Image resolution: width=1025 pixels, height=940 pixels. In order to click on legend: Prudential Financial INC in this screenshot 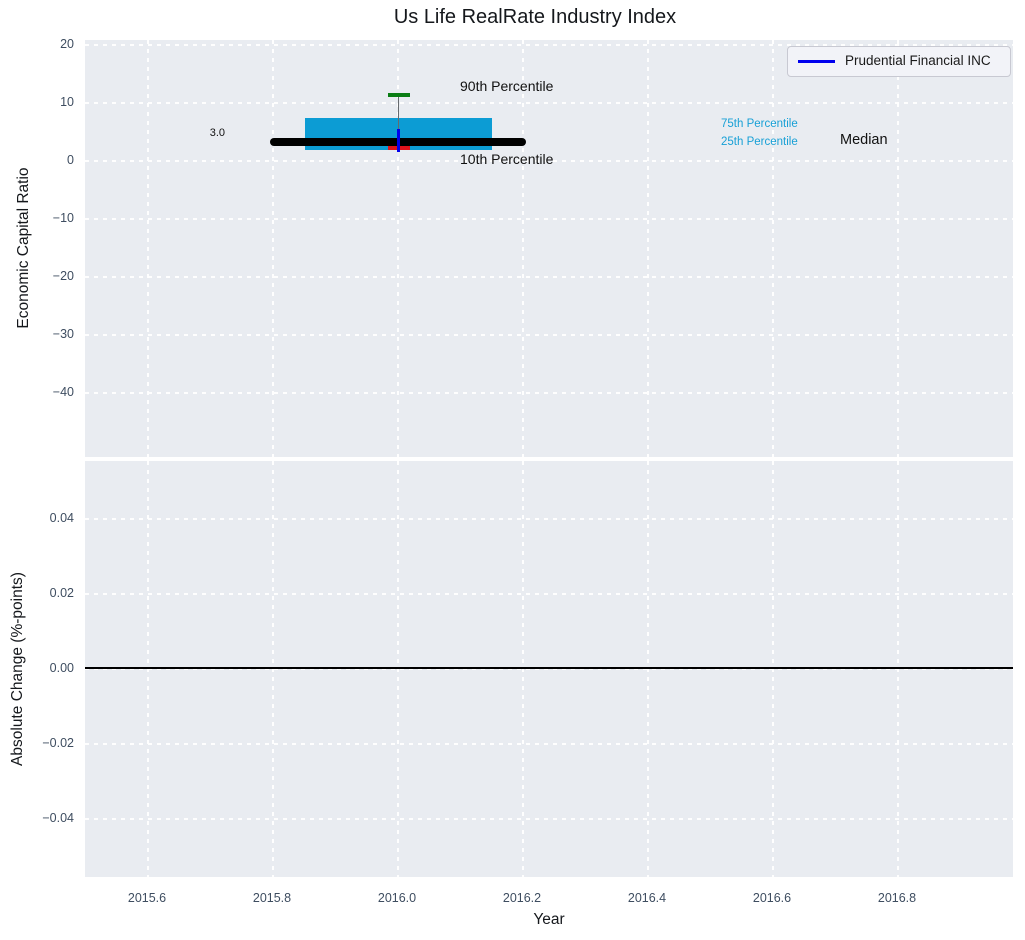, I will do `click(899, 61)`.